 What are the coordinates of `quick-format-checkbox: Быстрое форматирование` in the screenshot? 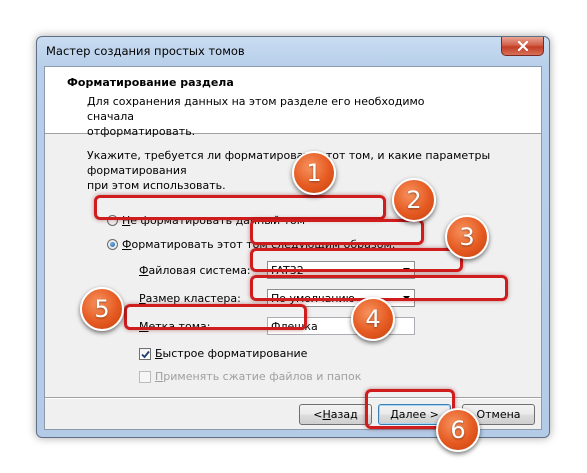 It's located at (223, 353).